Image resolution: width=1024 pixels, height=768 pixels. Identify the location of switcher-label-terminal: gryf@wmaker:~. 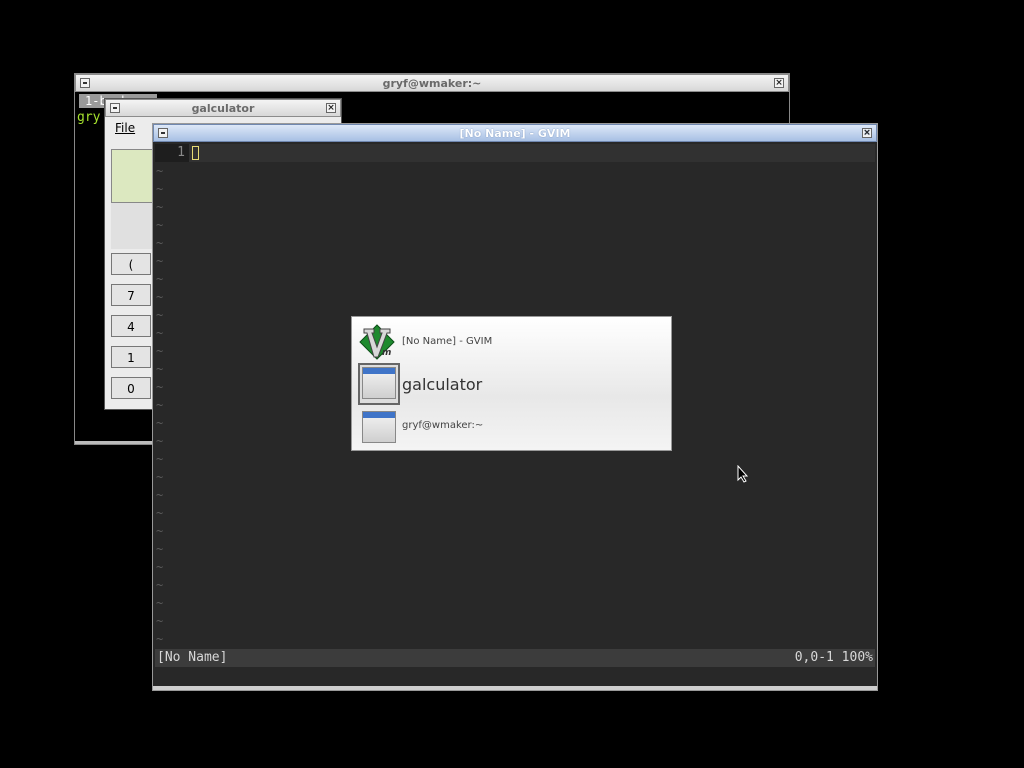
(443, 425).